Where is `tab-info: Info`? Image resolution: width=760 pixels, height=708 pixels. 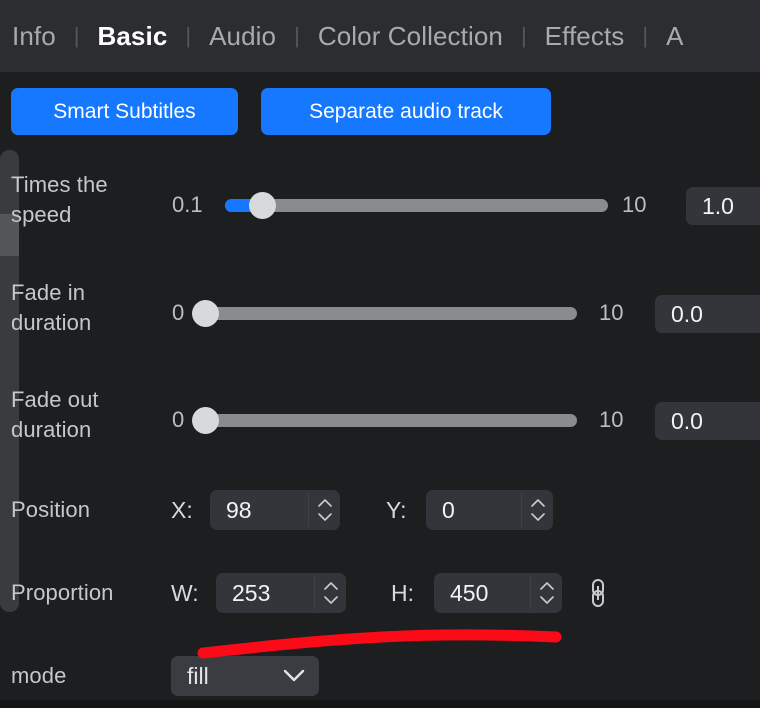
tab-info: Info is located at coordinates (34, 36).